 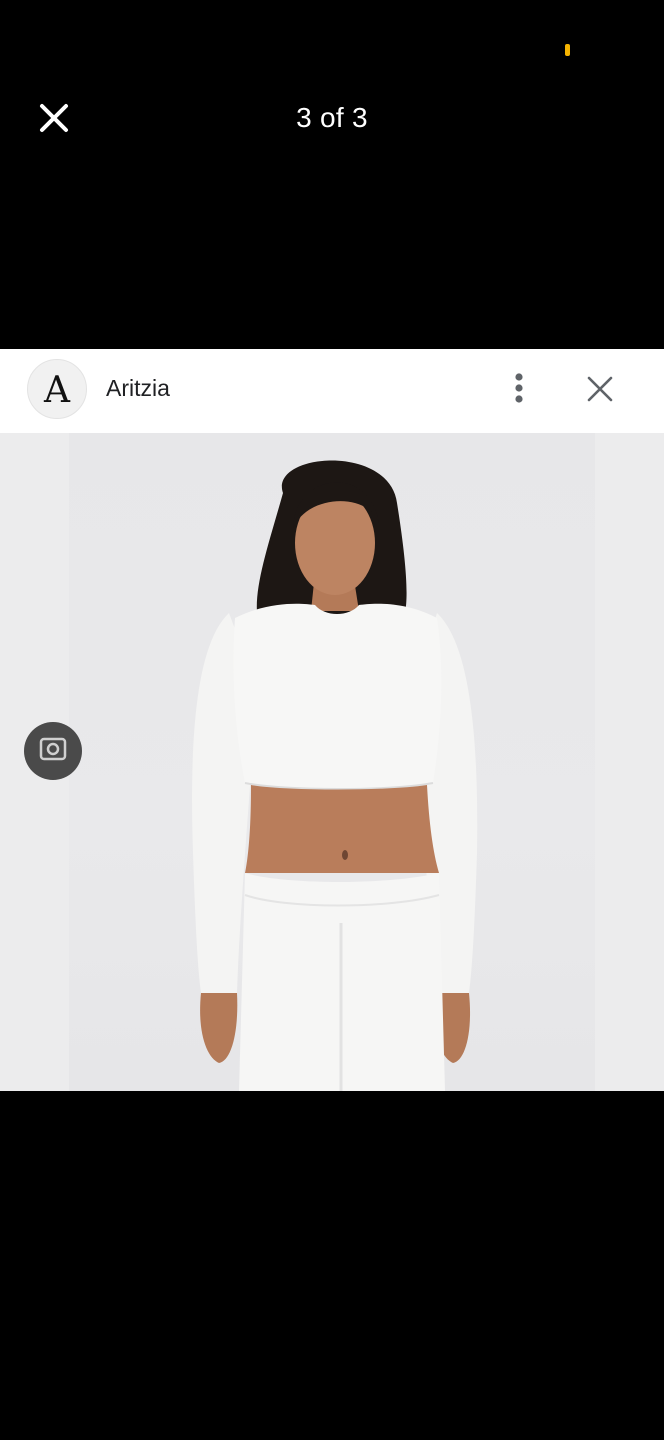 I want to click on svg-text: A, so click(x=57, y=389).